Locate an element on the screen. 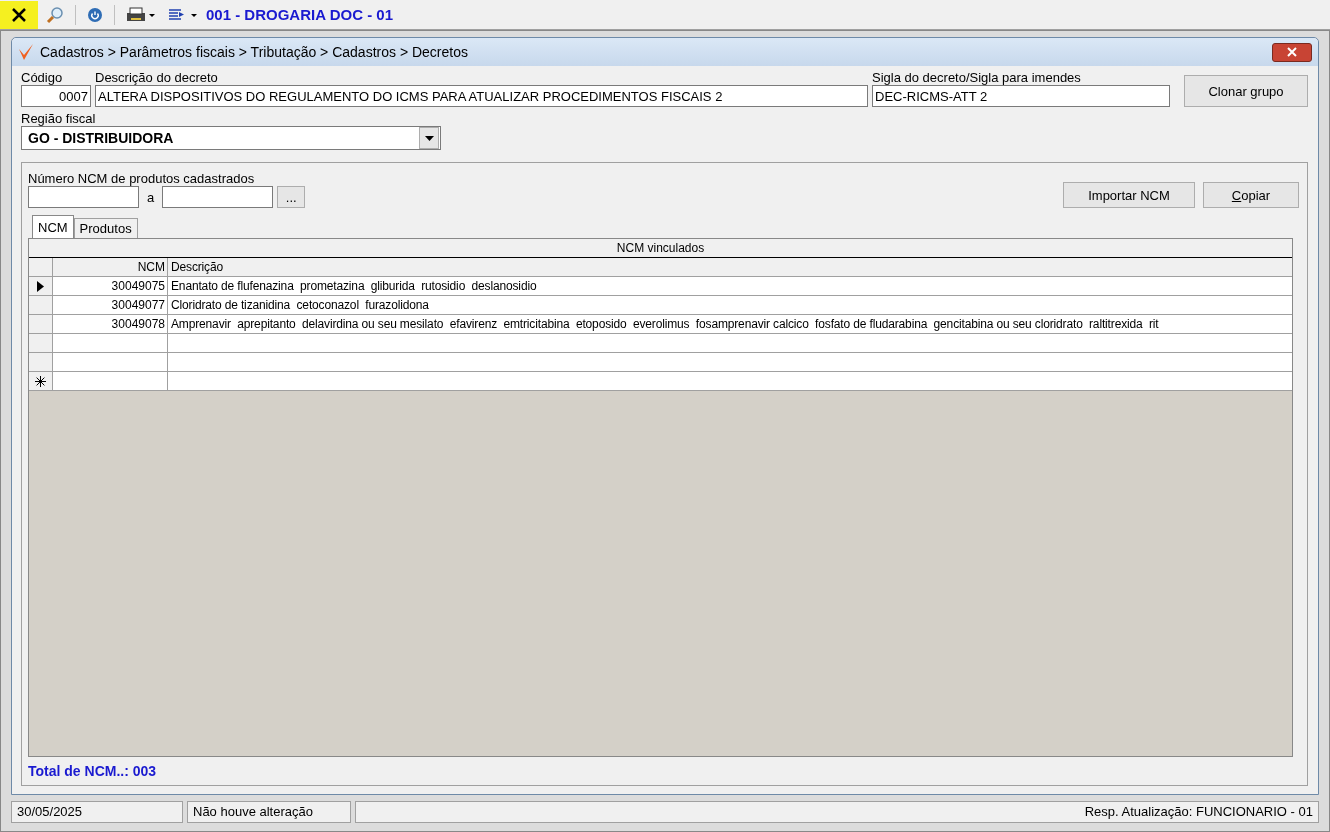  import-ncm-button: Importar NCM is located at coordinates (1129, 195).